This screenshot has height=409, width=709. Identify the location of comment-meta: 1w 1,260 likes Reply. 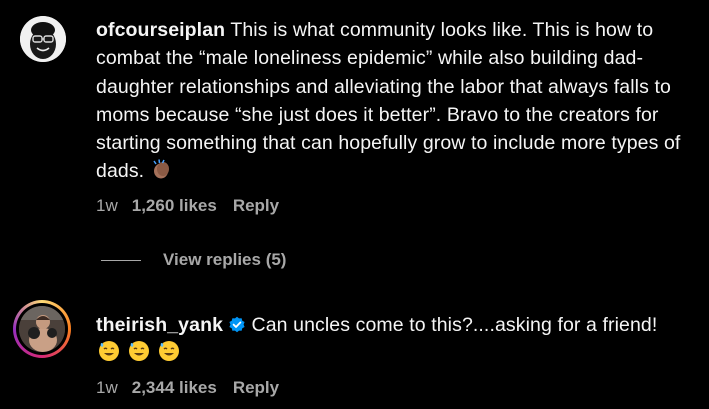
(187, 206).